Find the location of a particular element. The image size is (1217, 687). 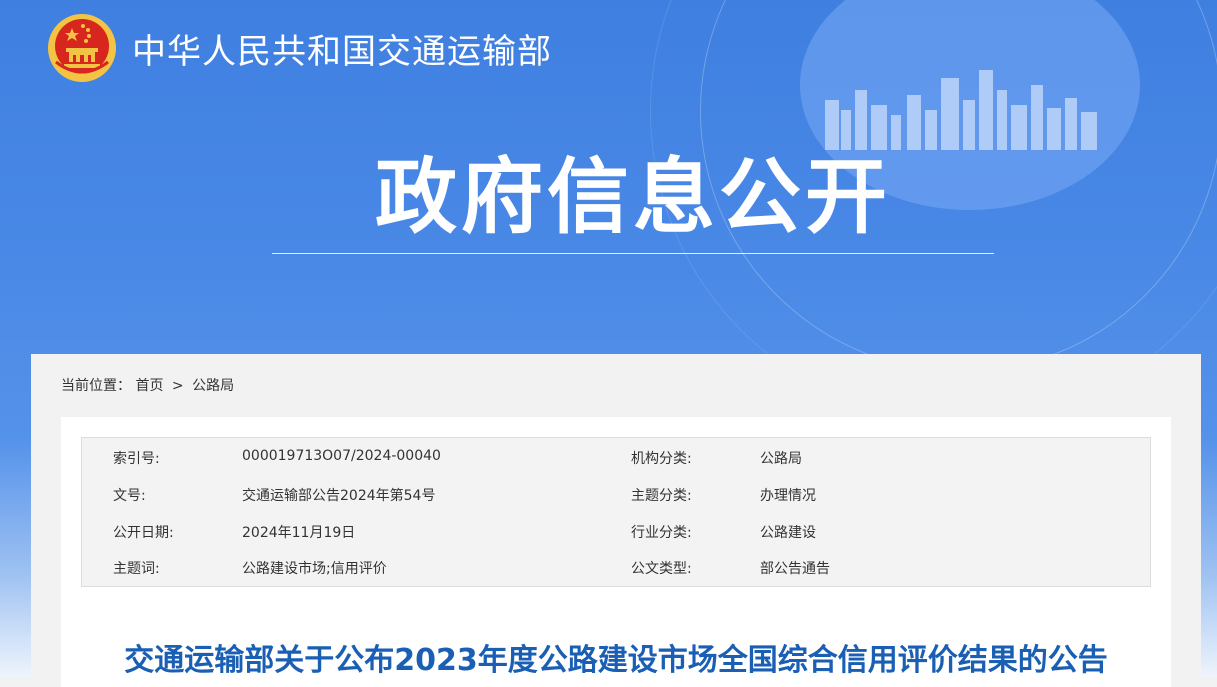

meta-value-doc-type: 部公告通告 is located at coordinates (795, 569).